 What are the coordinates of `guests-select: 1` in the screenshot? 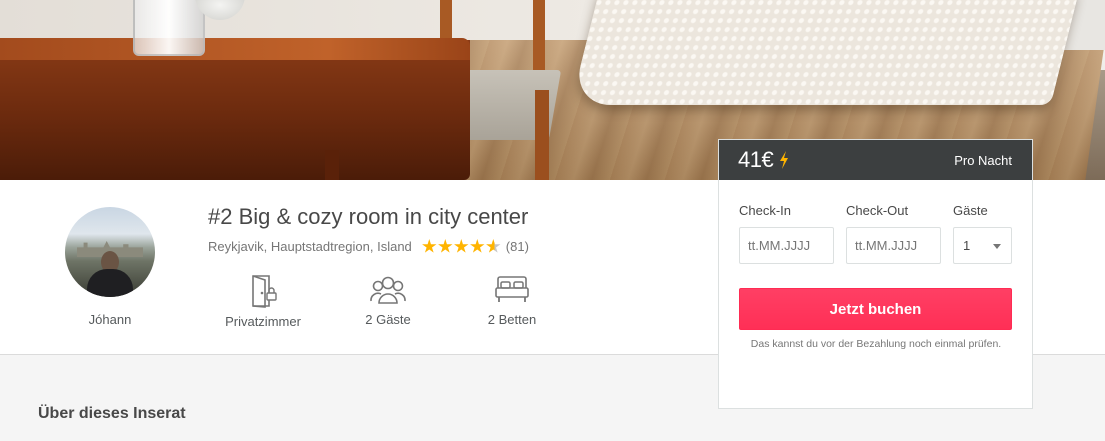 It's located at (982, 245).